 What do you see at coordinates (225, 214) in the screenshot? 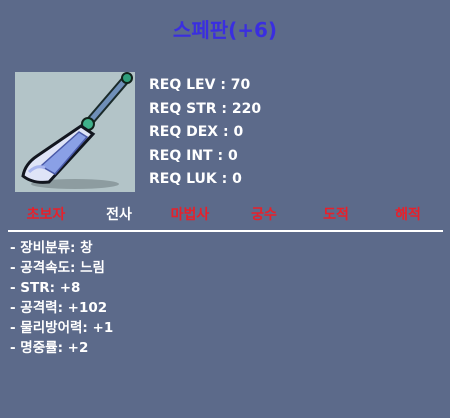
I see `job-list: 초보자 전사 마법사 궁수 도적 해적` at bounding box center [225, 214].